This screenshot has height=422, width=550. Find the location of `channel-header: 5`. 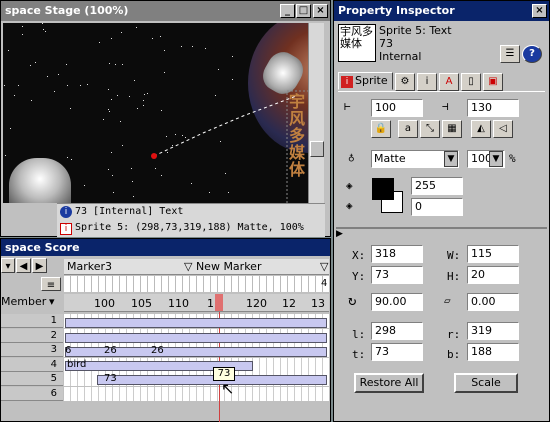

channel-header: 5 is located at coordinates (32, 379).